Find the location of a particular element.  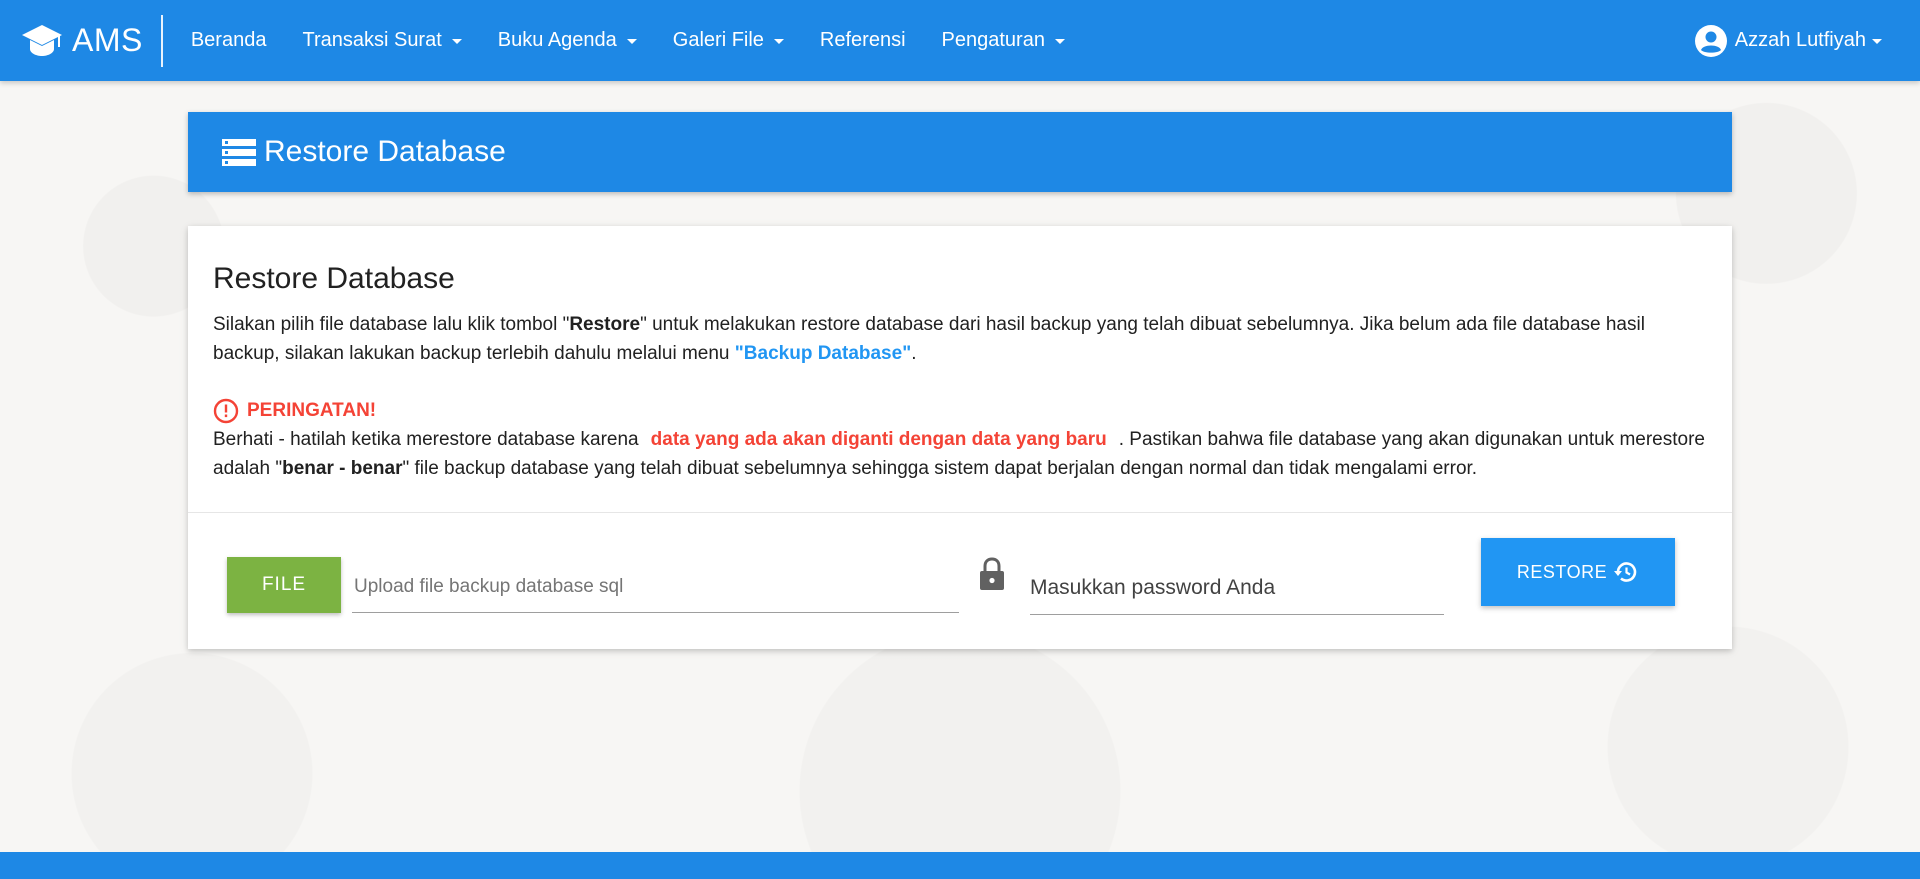

warning-title: PERINGATAN! is located at coordinates (312, 410).